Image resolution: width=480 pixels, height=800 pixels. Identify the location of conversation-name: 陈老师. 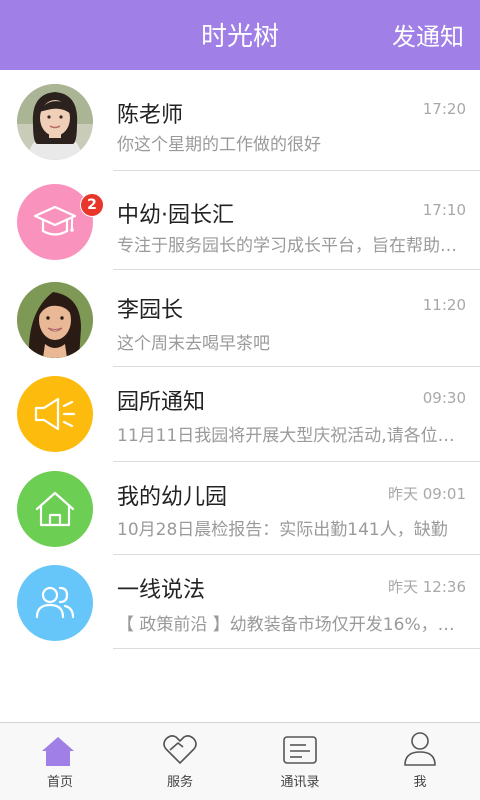
(150, 115).